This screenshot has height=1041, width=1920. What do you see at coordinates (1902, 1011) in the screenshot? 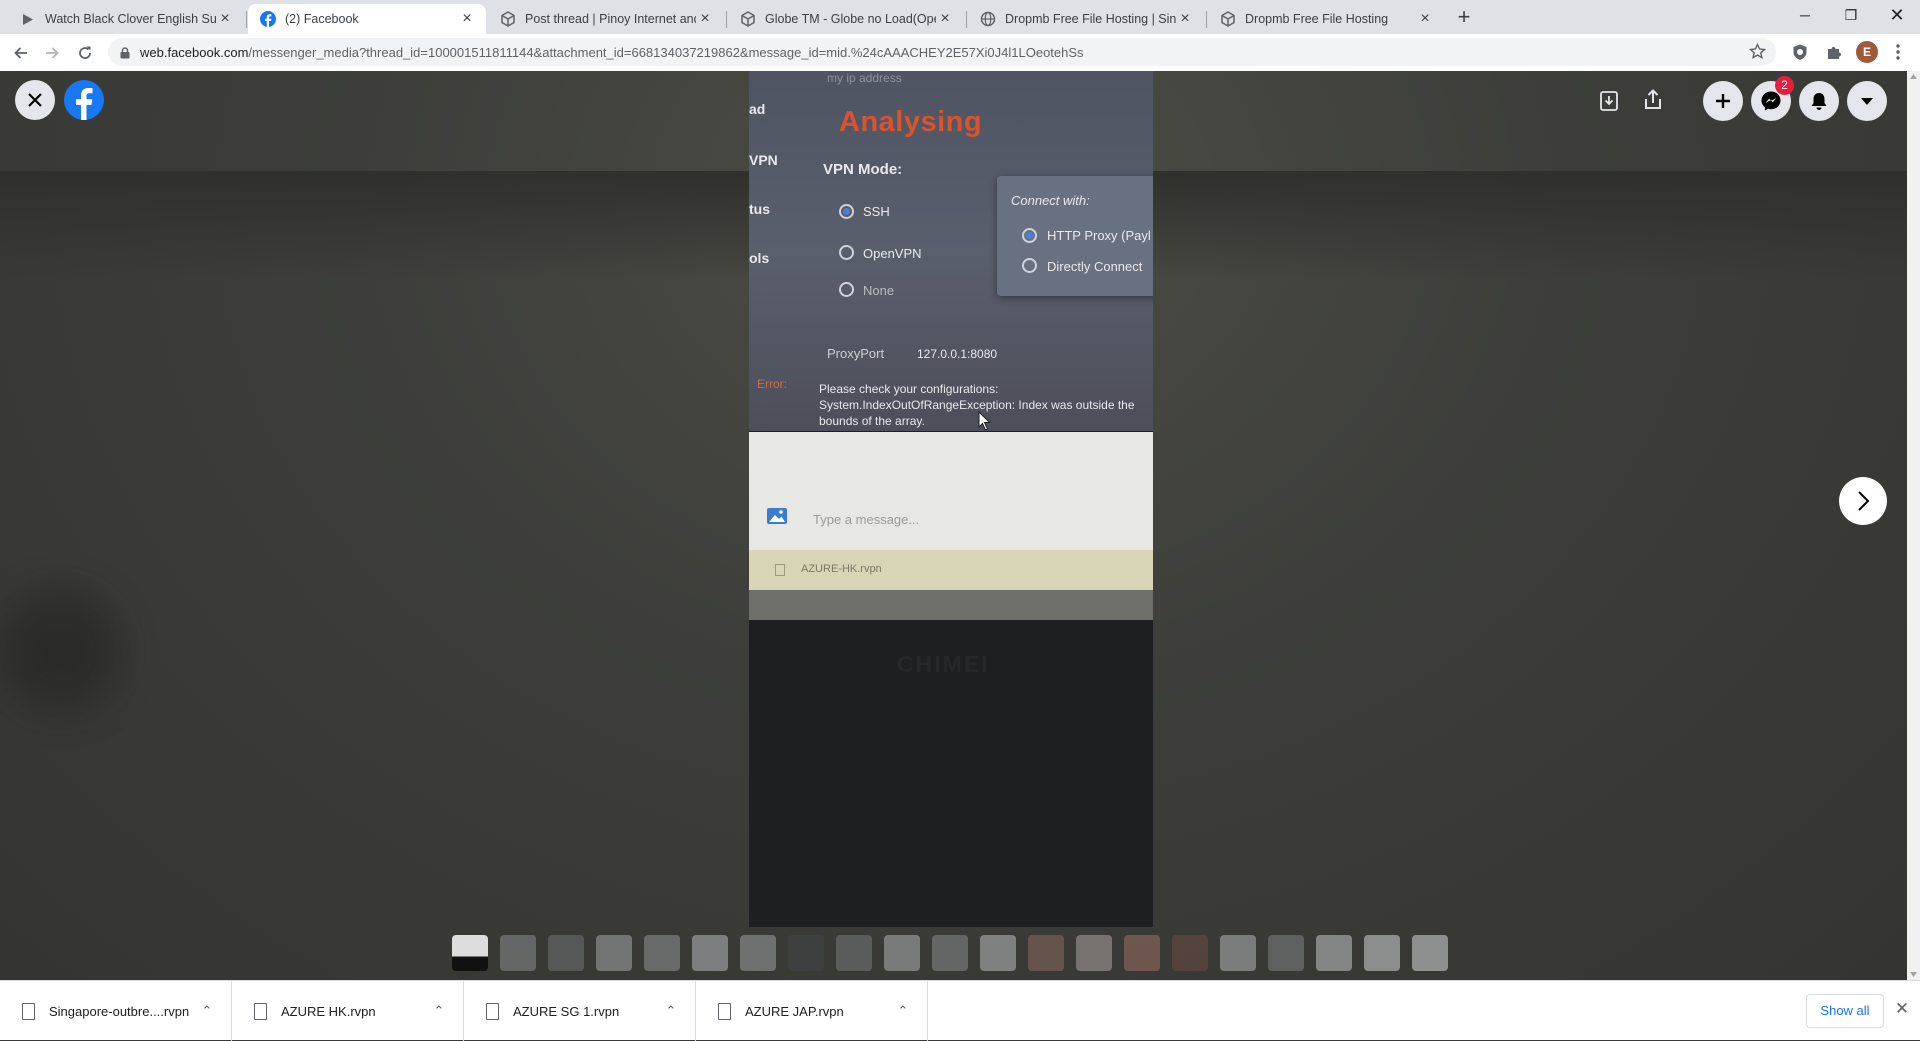
I see `close-downloads-icon: ✕` at bounding box center [1902, 1011].